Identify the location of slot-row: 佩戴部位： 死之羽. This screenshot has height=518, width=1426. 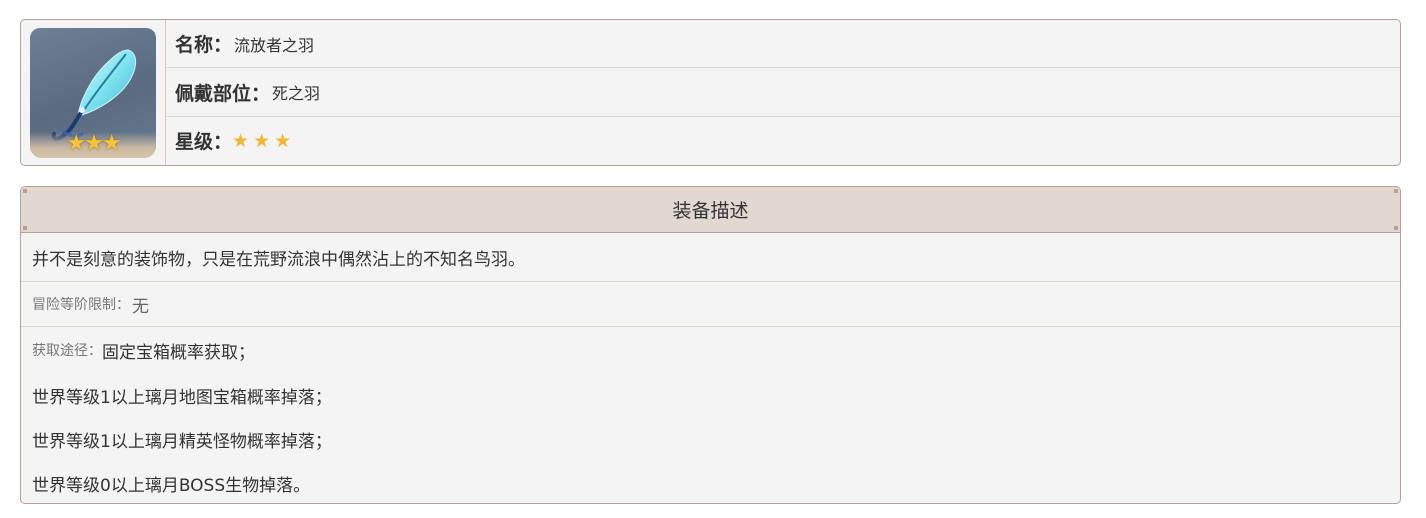
(783, 92).